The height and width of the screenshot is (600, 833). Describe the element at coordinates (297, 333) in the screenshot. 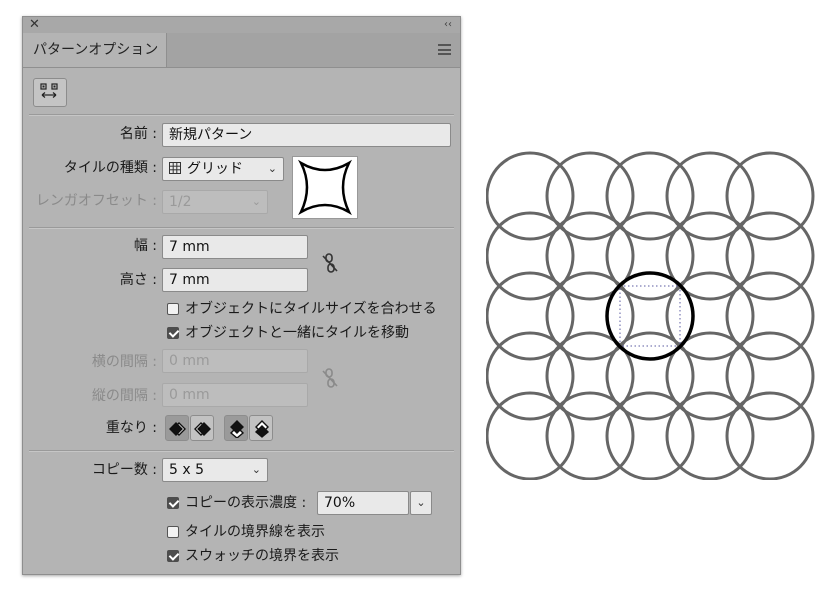

I see `move-tile-label: オブジェクトと一緒にタイルを移動` at that location.